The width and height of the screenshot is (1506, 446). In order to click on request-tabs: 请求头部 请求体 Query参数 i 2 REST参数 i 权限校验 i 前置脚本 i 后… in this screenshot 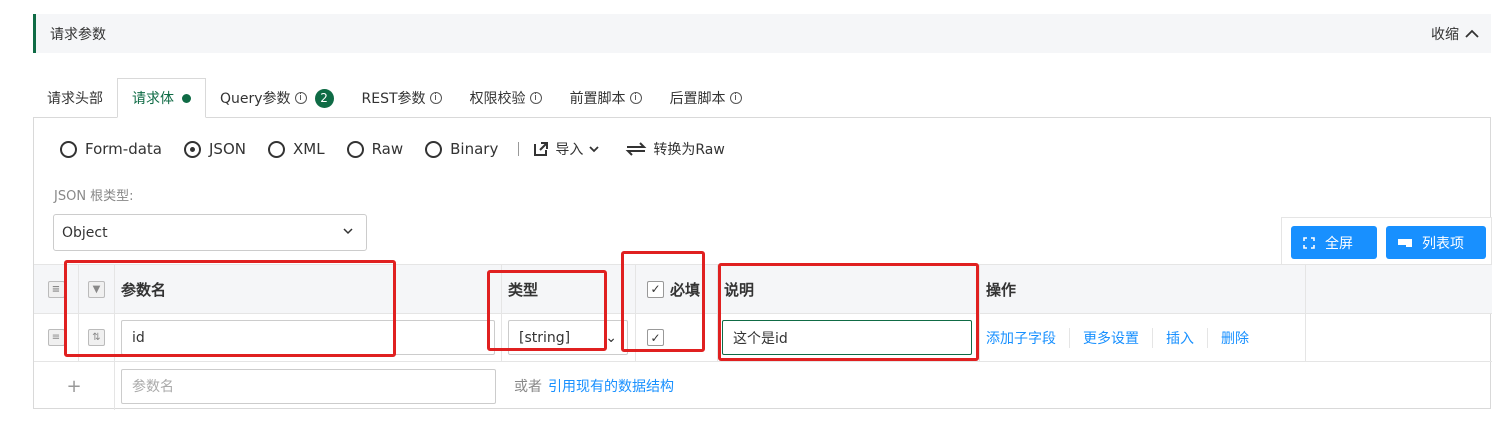, I will do `click(394, 98)`.